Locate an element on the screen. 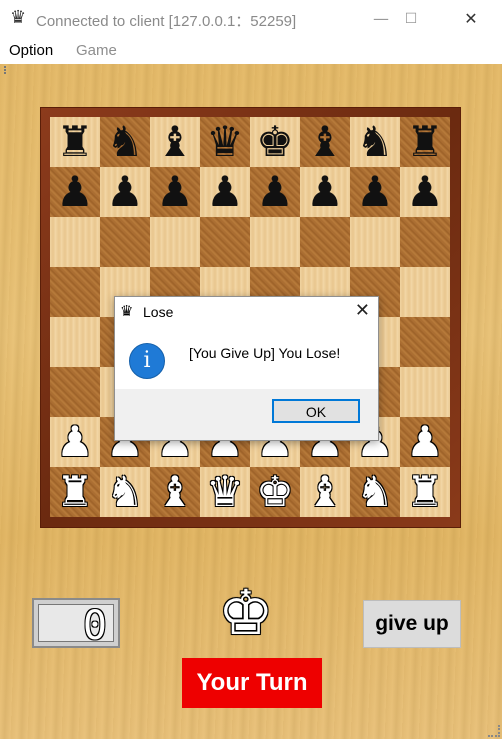  dialog-close-button: ✕ is located at coordinates (362, 310).